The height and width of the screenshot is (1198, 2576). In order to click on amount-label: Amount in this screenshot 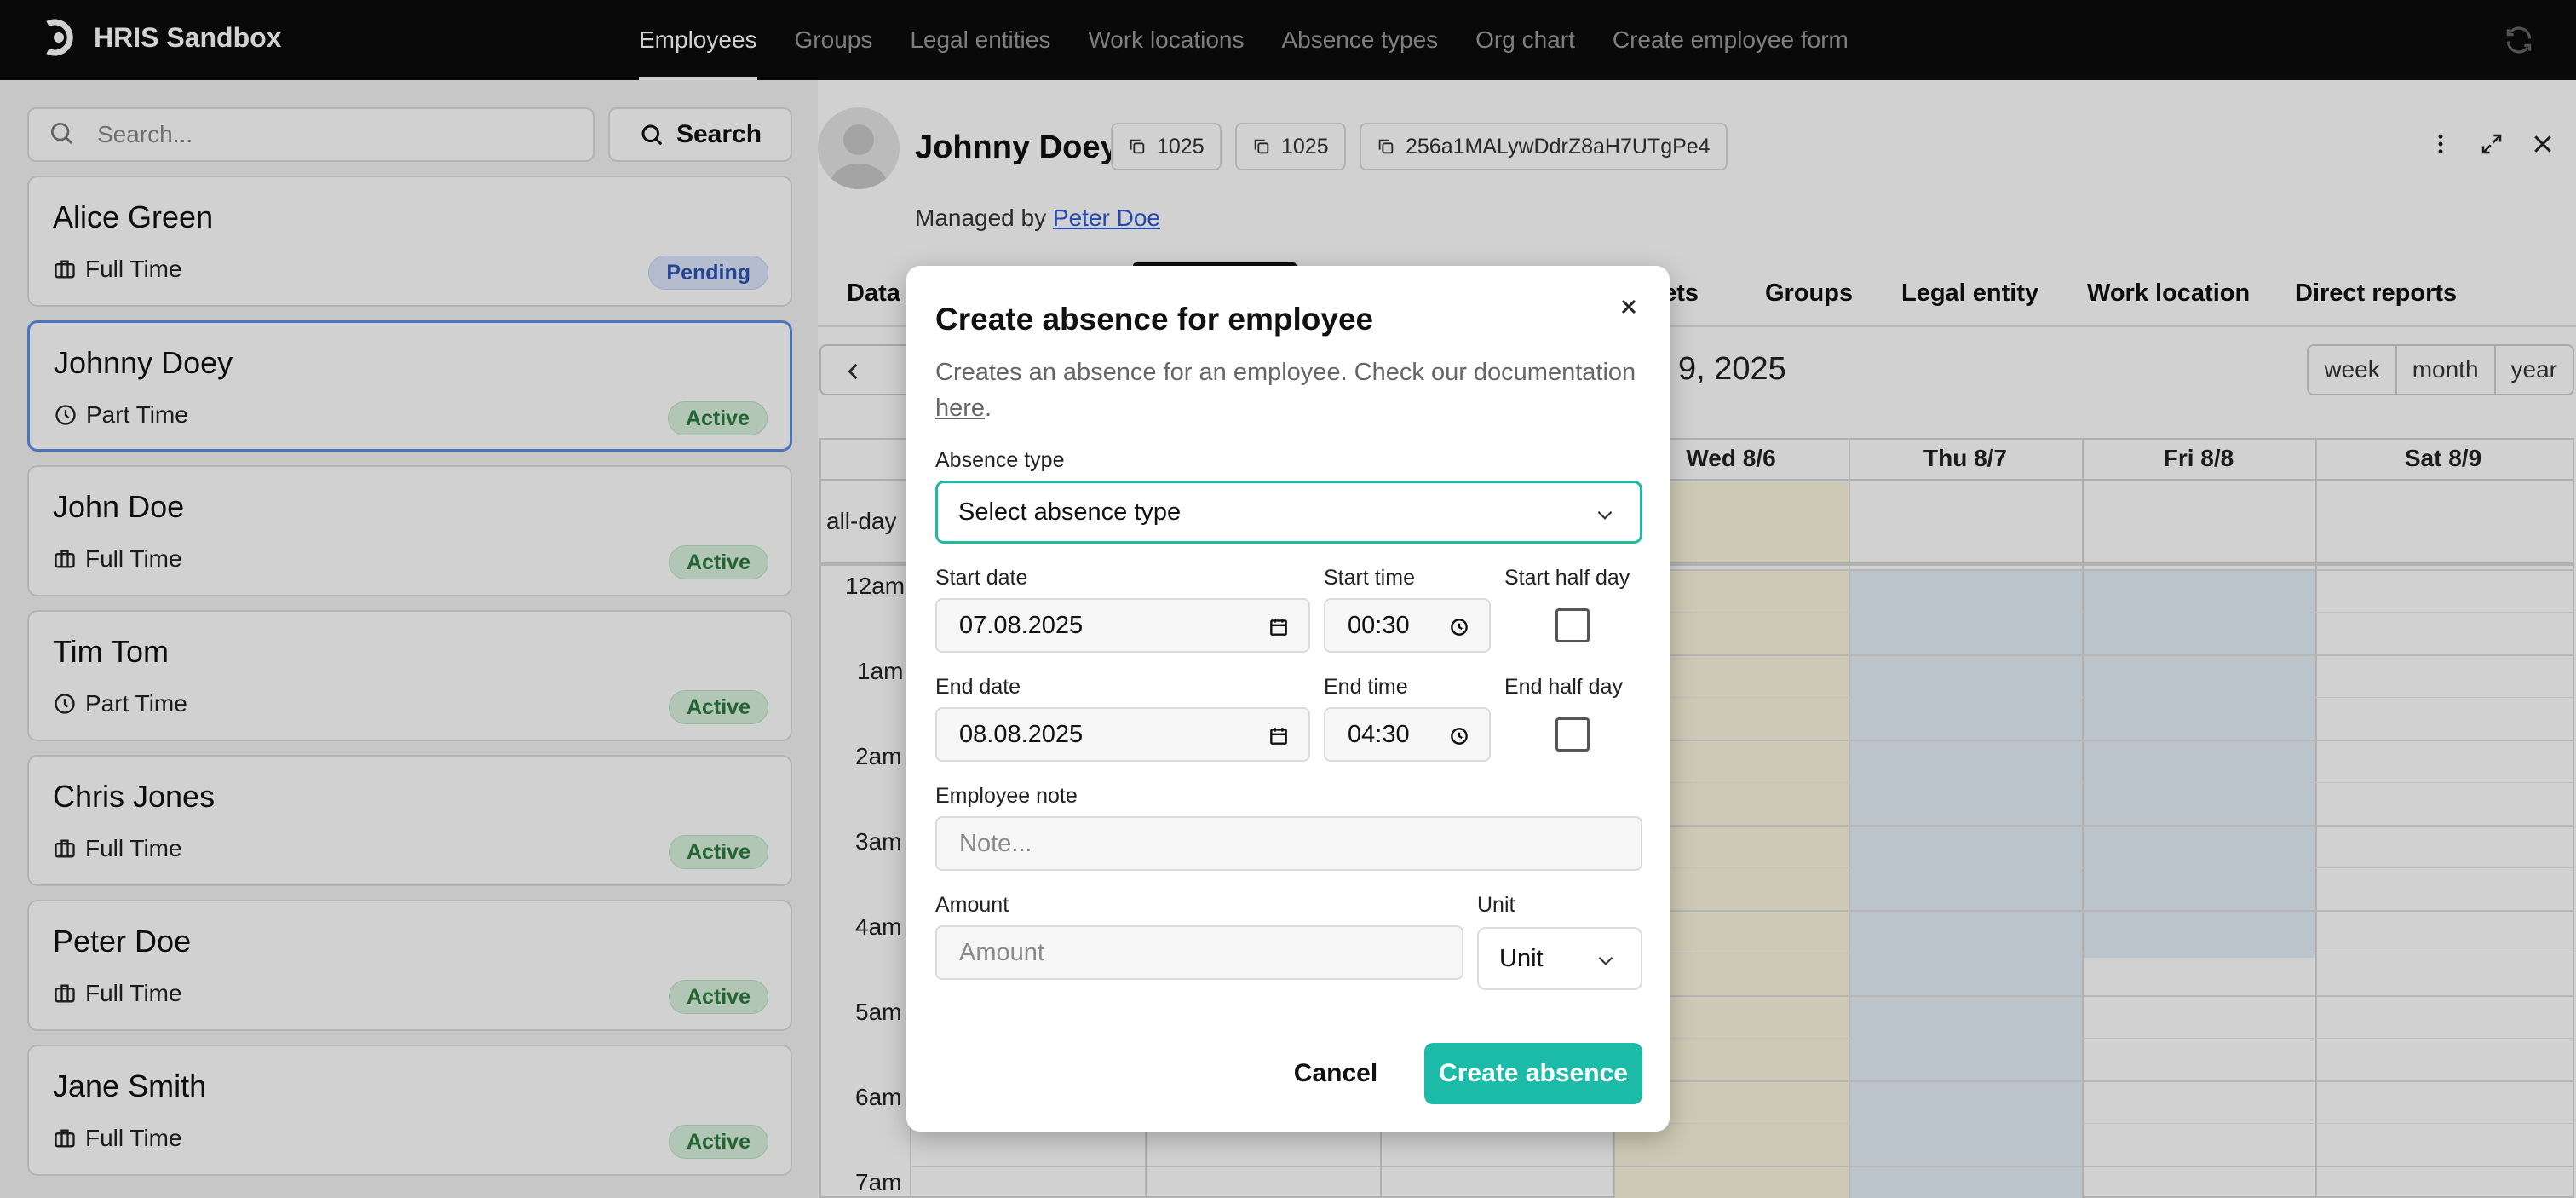, I will do `click(972, 905)`.